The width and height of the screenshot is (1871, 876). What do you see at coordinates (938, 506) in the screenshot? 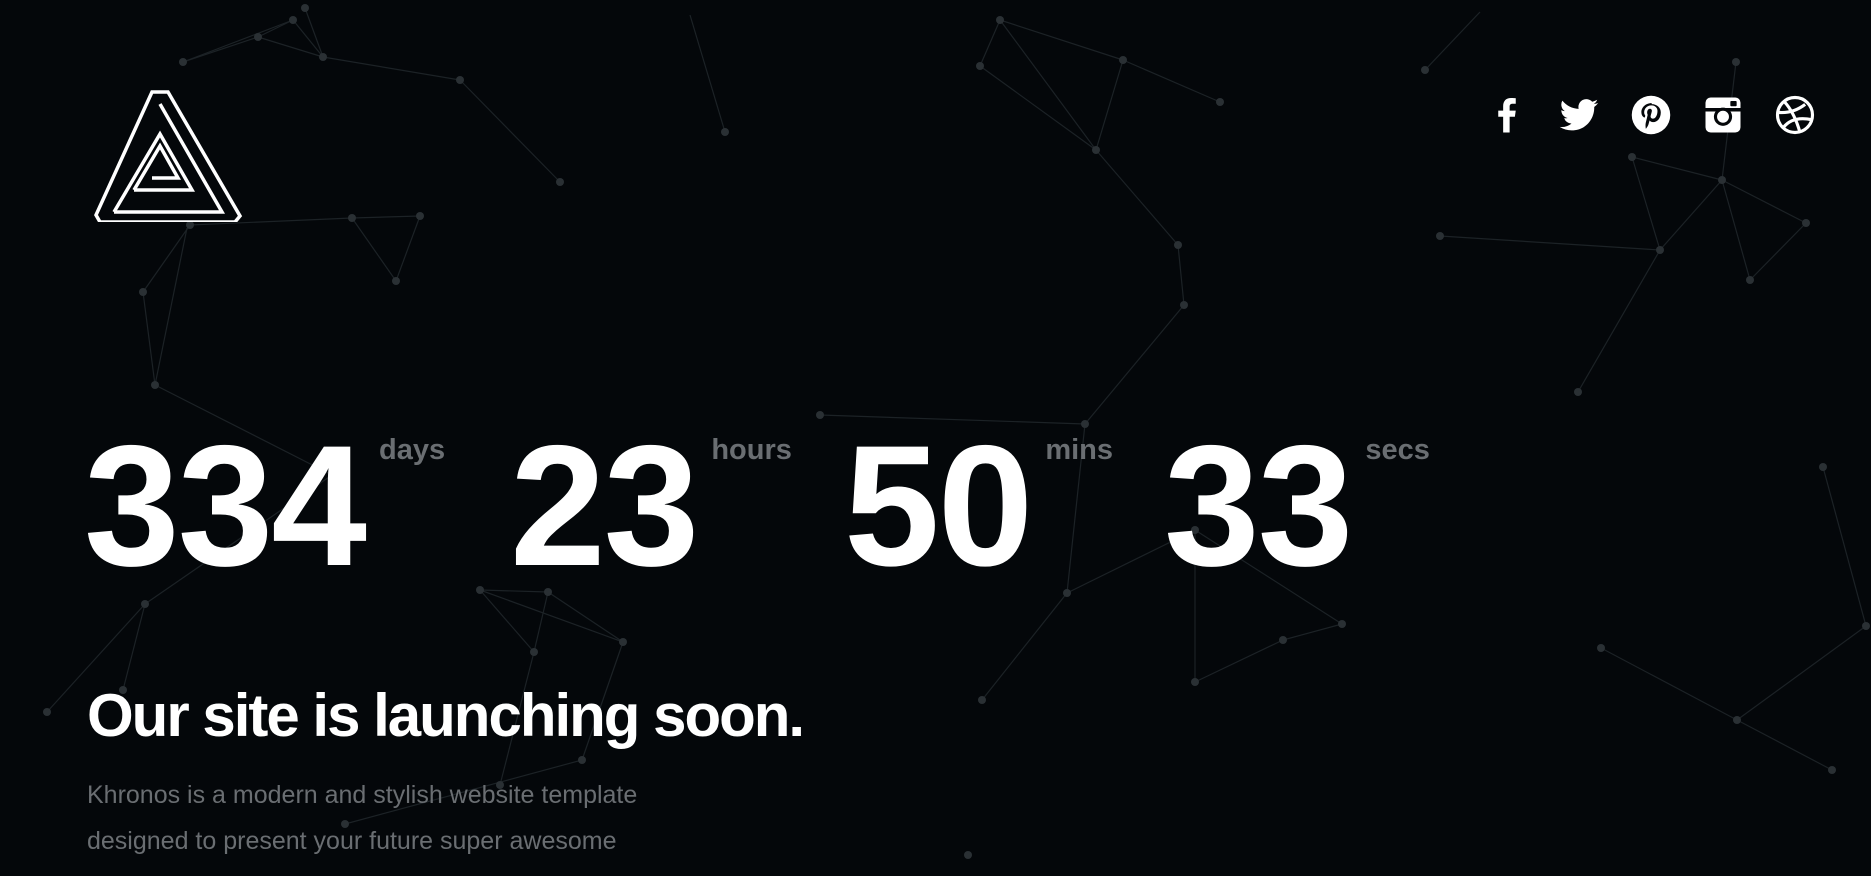
I see `mins-value: 50` at bounding box center [938, 506].